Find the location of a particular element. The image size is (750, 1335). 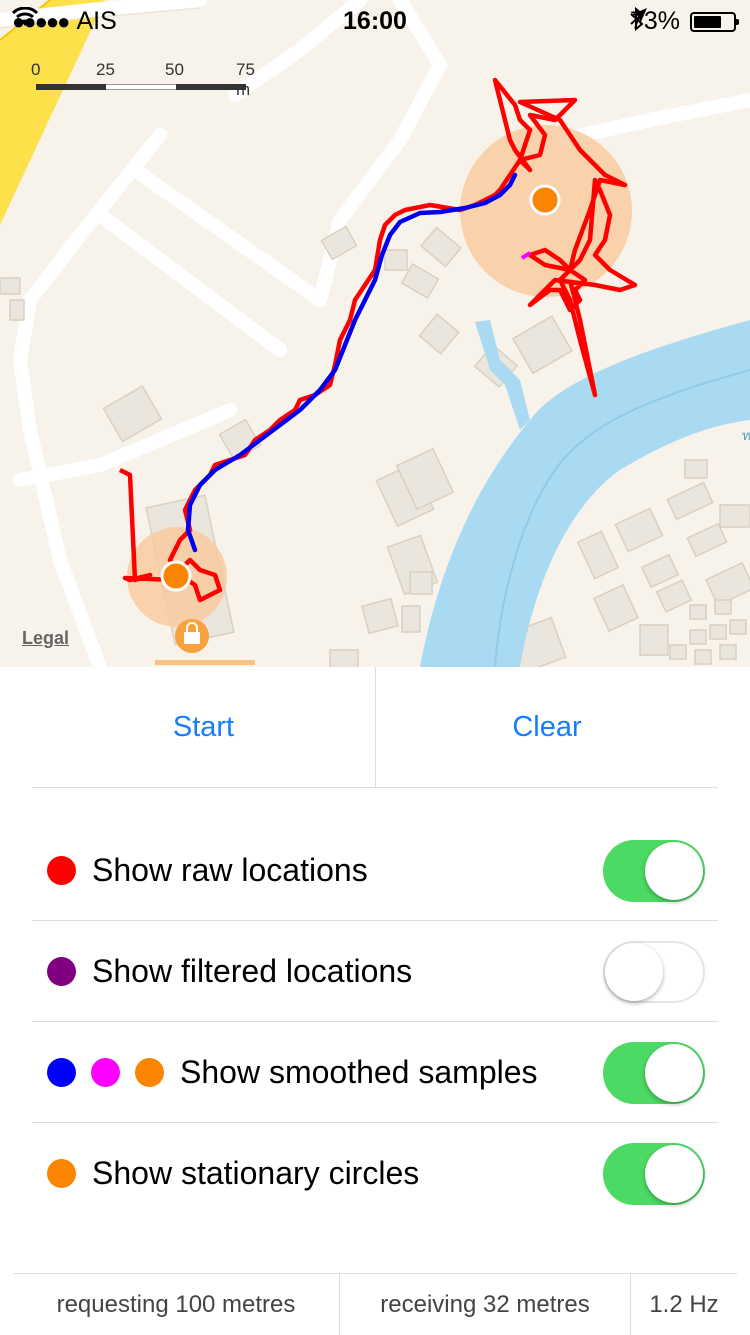

filtered-locations-toggle is located at coordinates (654, 972).